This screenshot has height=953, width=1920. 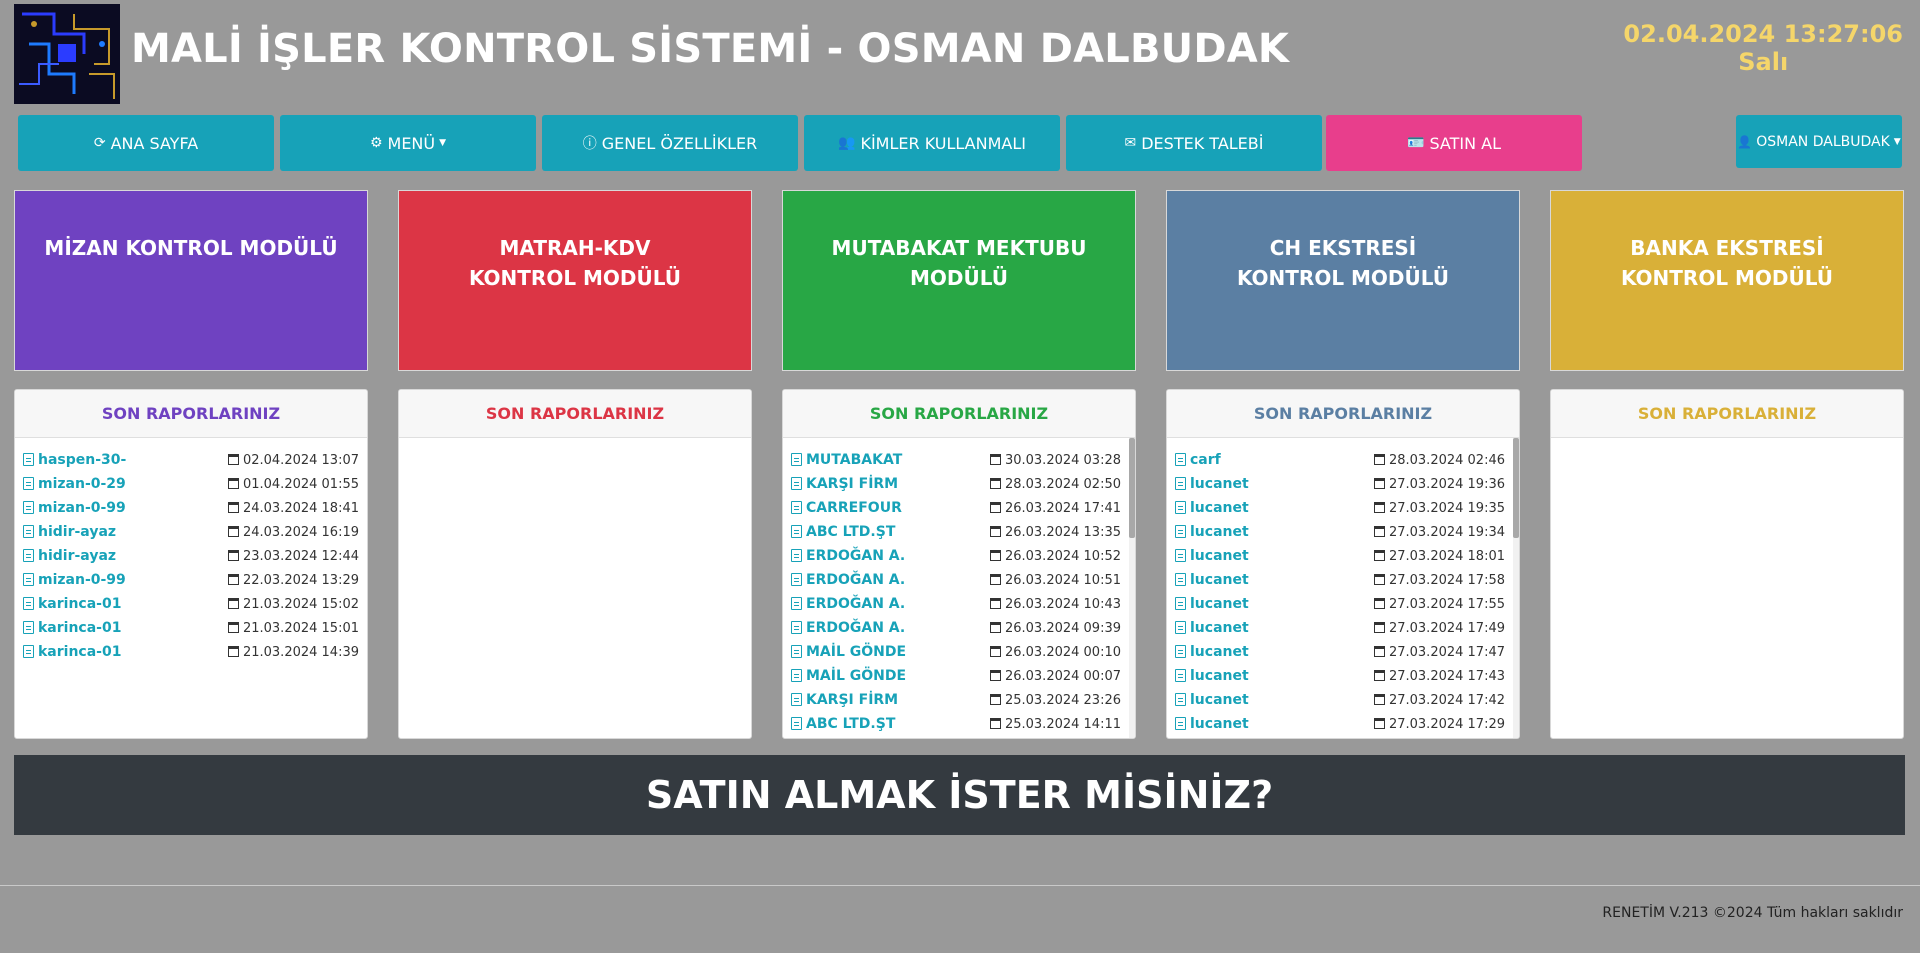 I want to click on report-row: mizan-0-99 24.03.2024 18:41, so click(x=191, y=508).